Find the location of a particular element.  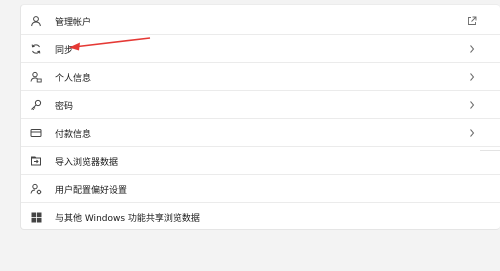

settings-item-passwords: 密码 is located at coordinates (260, 105).